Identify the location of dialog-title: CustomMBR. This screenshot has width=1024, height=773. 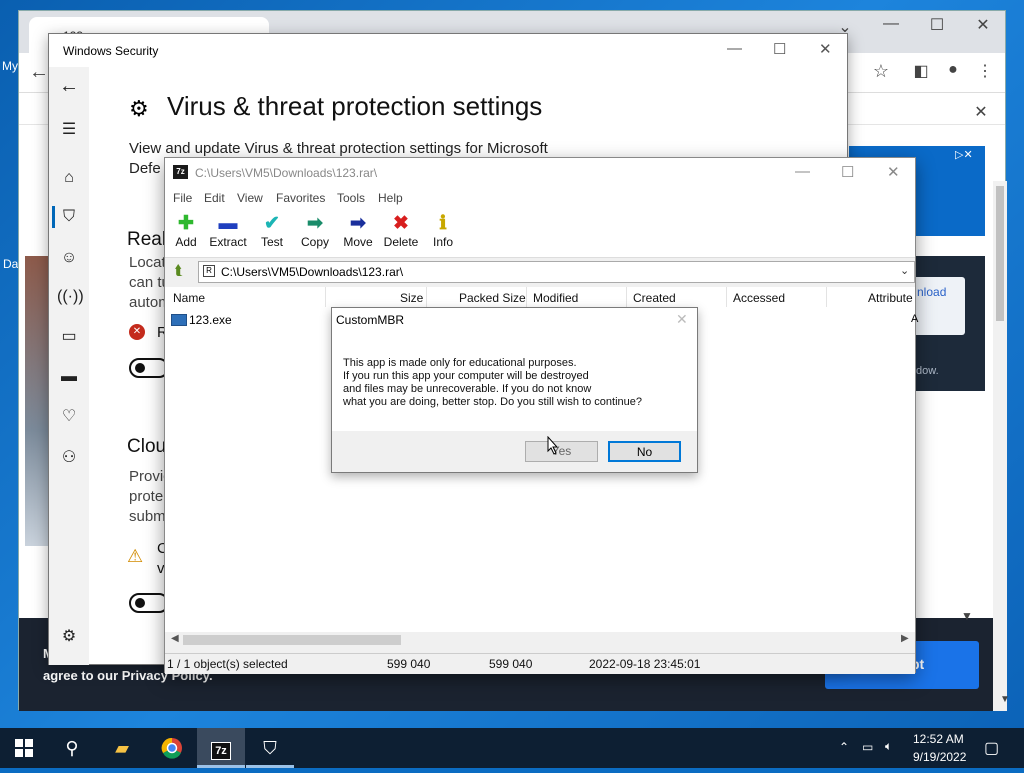
(370, 320).